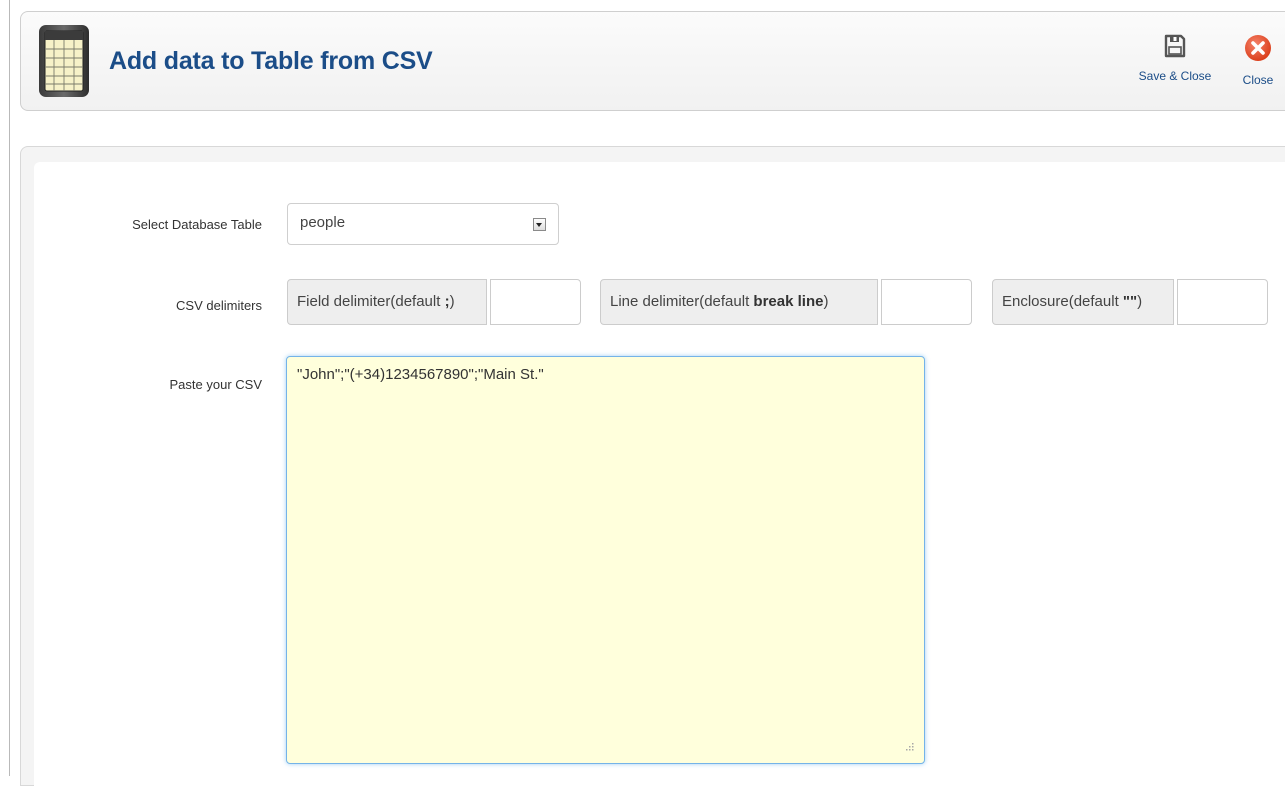 The image size is (1285, 792). What do you see at coordinates (9, 388) in the screenshot?
I see `left-border-line` at bounding box center [9, 388].